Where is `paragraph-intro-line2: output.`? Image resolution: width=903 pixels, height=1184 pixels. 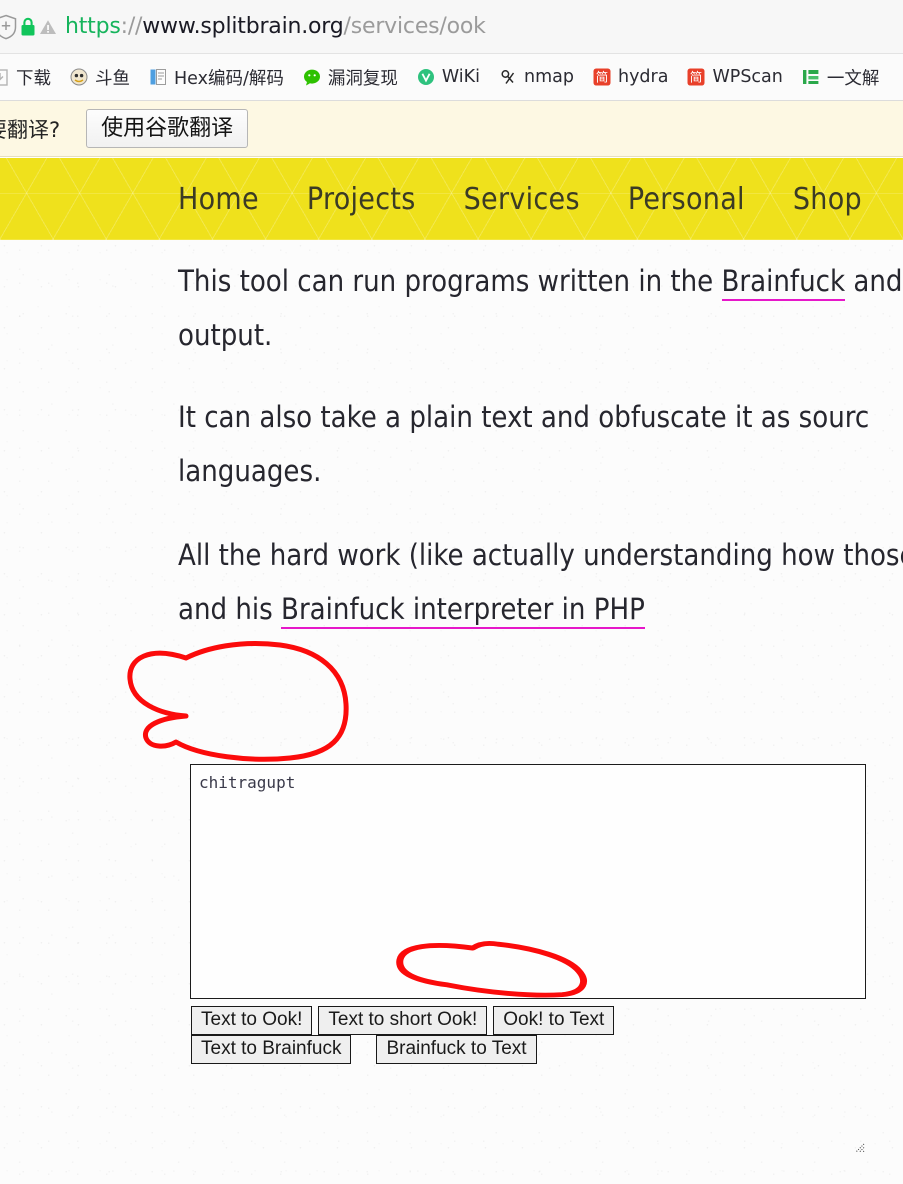 paragraph-intro-line2: output. is located at coordinates (225, 335).